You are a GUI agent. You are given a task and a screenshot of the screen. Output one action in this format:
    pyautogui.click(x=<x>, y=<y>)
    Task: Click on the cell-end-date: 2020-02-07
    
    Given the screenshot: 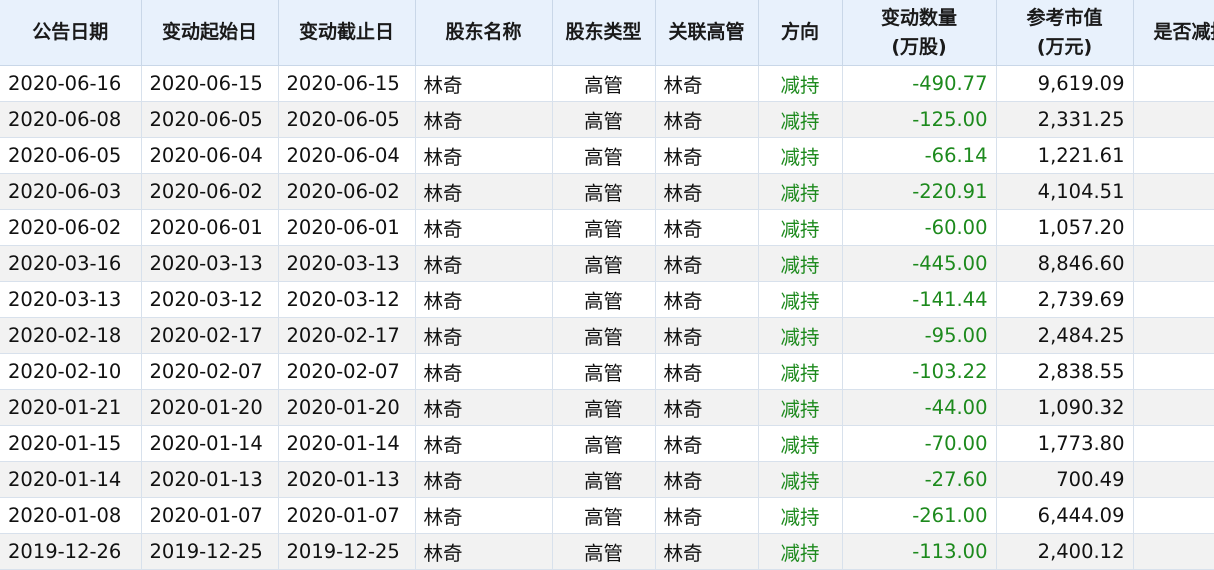 What is the action you would take?
    pyautogui.click(x=346, y=372)
    